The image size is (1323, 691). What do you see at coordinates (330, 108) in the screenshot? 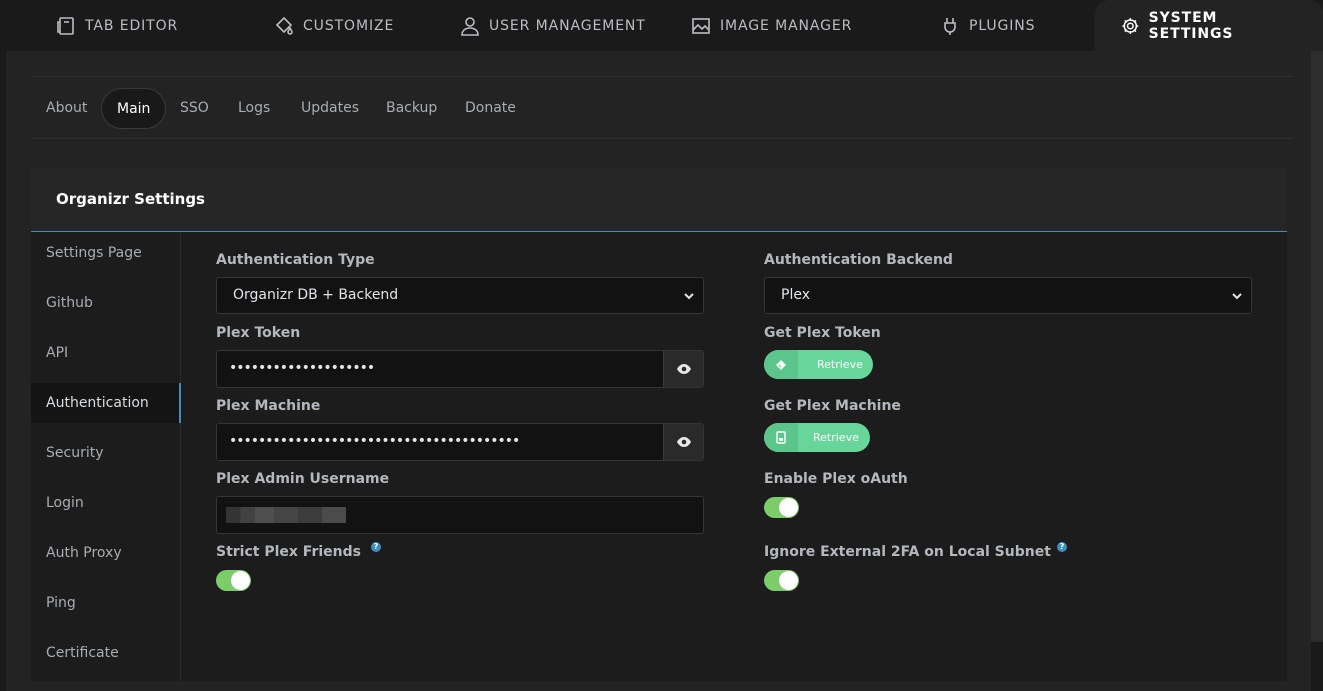
I see `subtab-updates: Updates` at bounding box center [330, 108].